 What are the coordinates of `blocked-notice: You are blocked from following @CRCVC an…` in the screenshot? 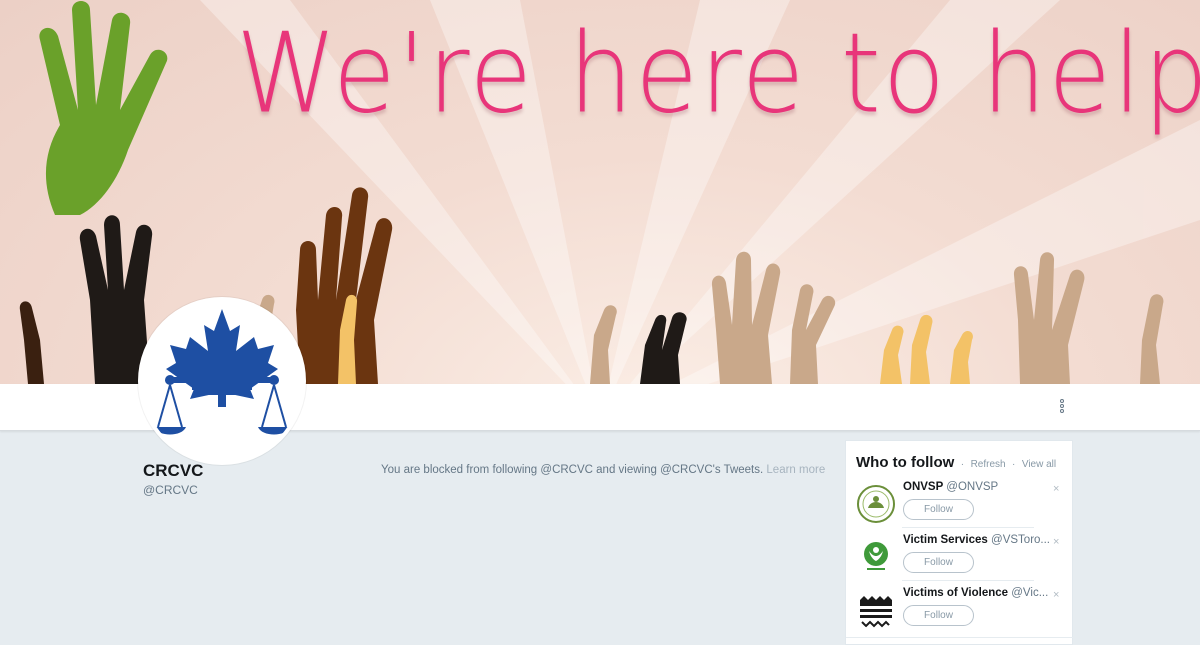 It's located at (603, 470).